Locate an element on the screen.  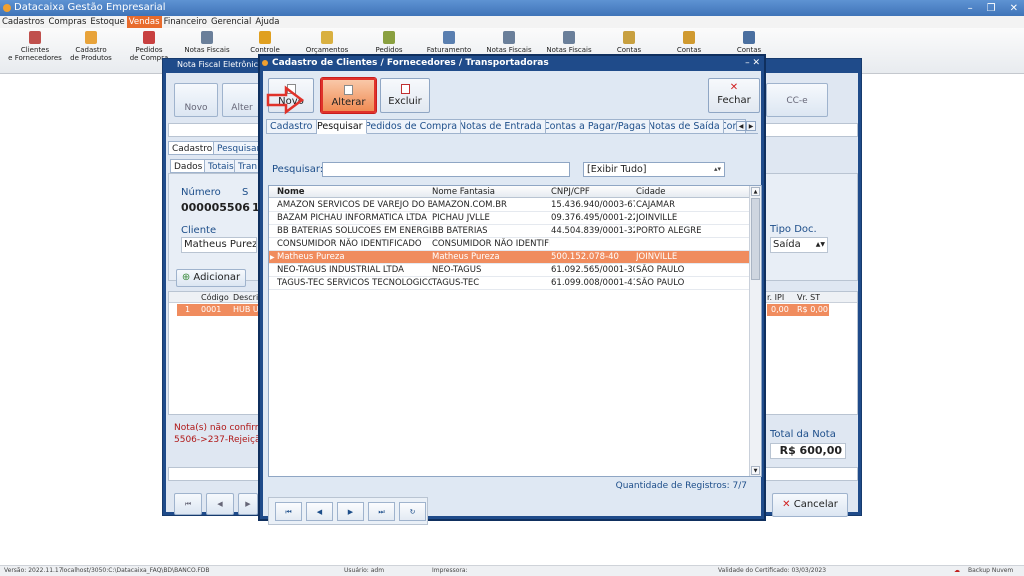
table-cell: SÃO PAULO is located at coordinates (660, 270).